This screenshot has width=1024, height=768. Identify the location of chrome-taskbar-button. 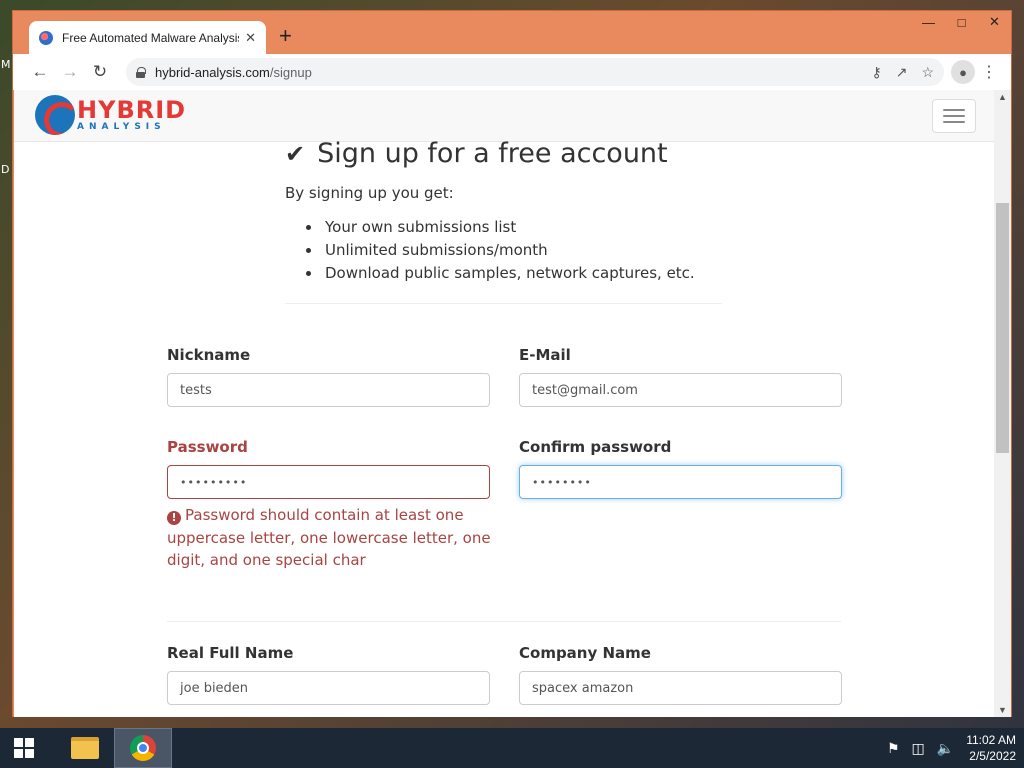
(143, 748).